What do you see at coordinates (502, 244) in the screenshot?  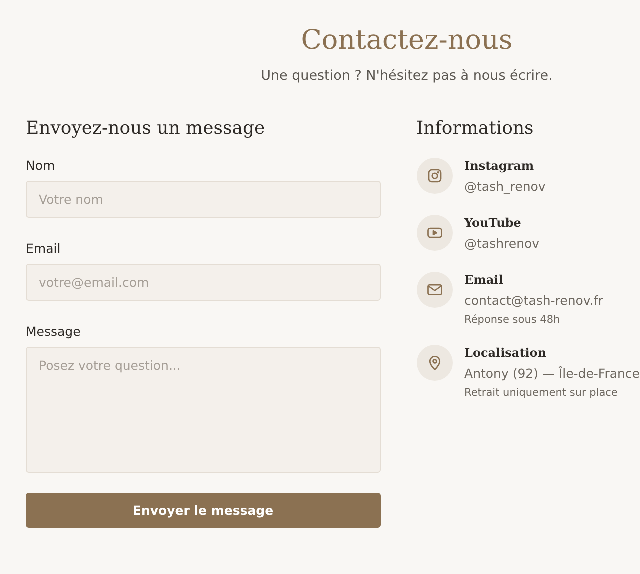 I see `info-value: @tashrenov` at bounding box center [502, 244].